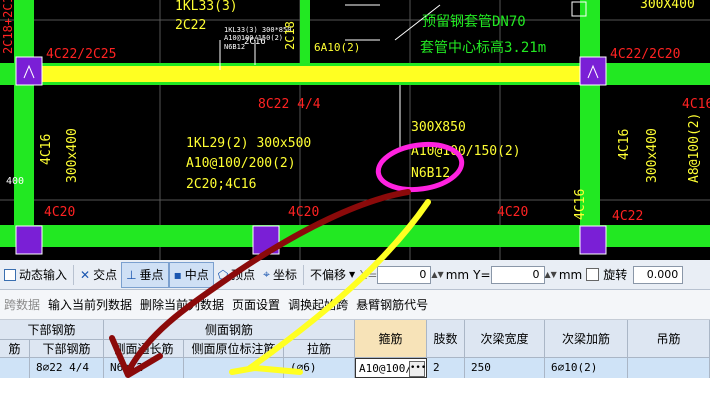 This screenshot has height=405, width=710. What do you see at coordinates (318, 304) in the screenshot?
I see `menu-item-swap-start-span: 调换起始跨` at bounding box center [318, 304].